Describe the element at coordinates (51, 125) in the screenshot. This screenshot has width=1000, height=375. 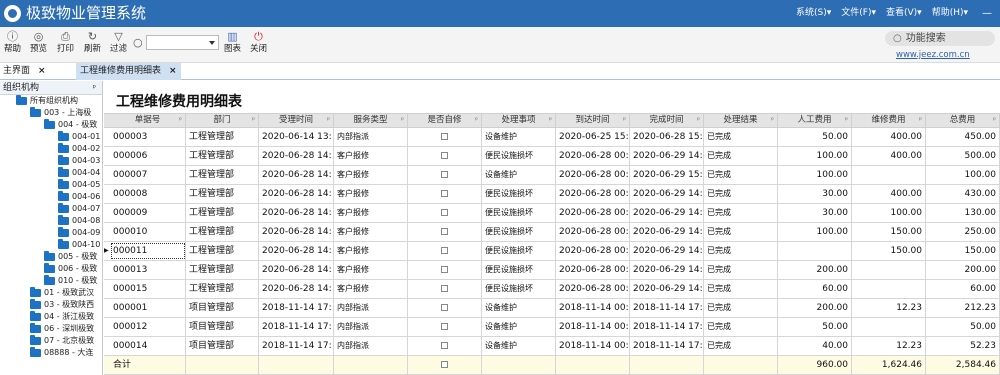
I see `tree-item: 004 - 极致` at that location.